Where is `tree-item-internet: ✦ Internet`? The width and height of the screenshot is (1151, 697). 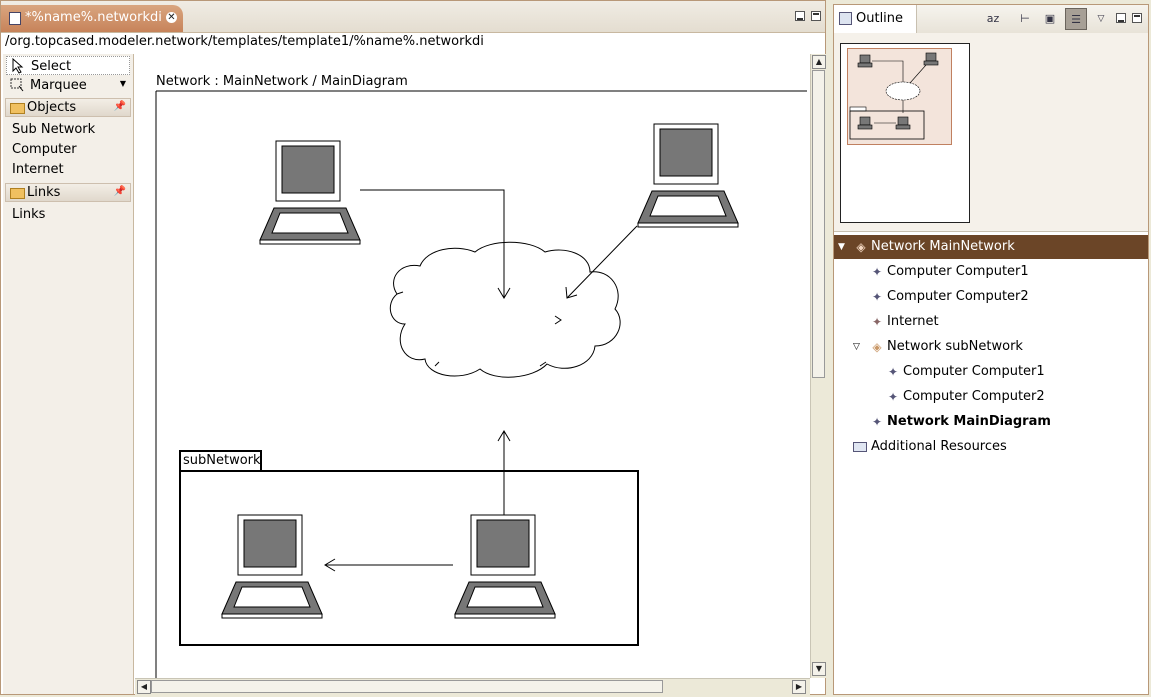
tree-item-internet: ✦ Internet is located at coordinates (991, 322).